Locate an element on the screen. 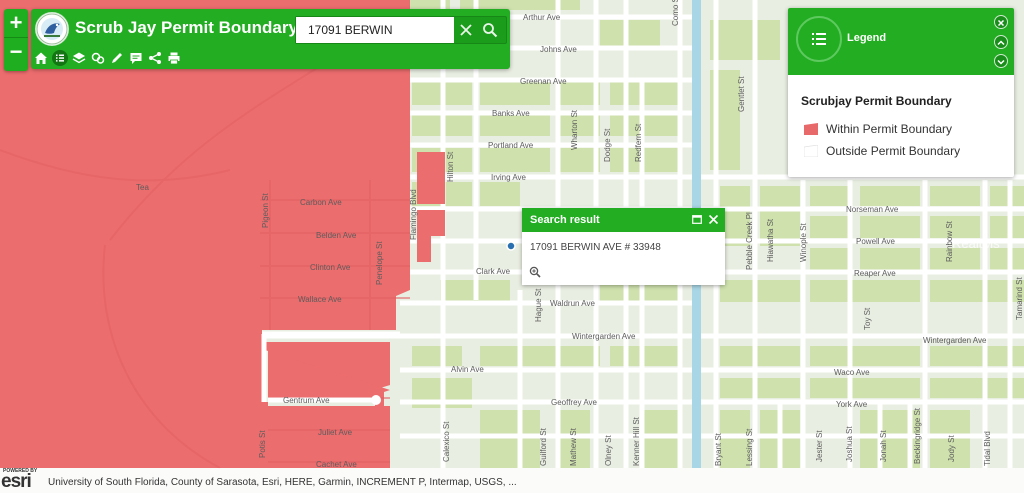 The width and height of the screenshot is (1024, 493). legend-header: Legend is located at coordinates (901, 41).